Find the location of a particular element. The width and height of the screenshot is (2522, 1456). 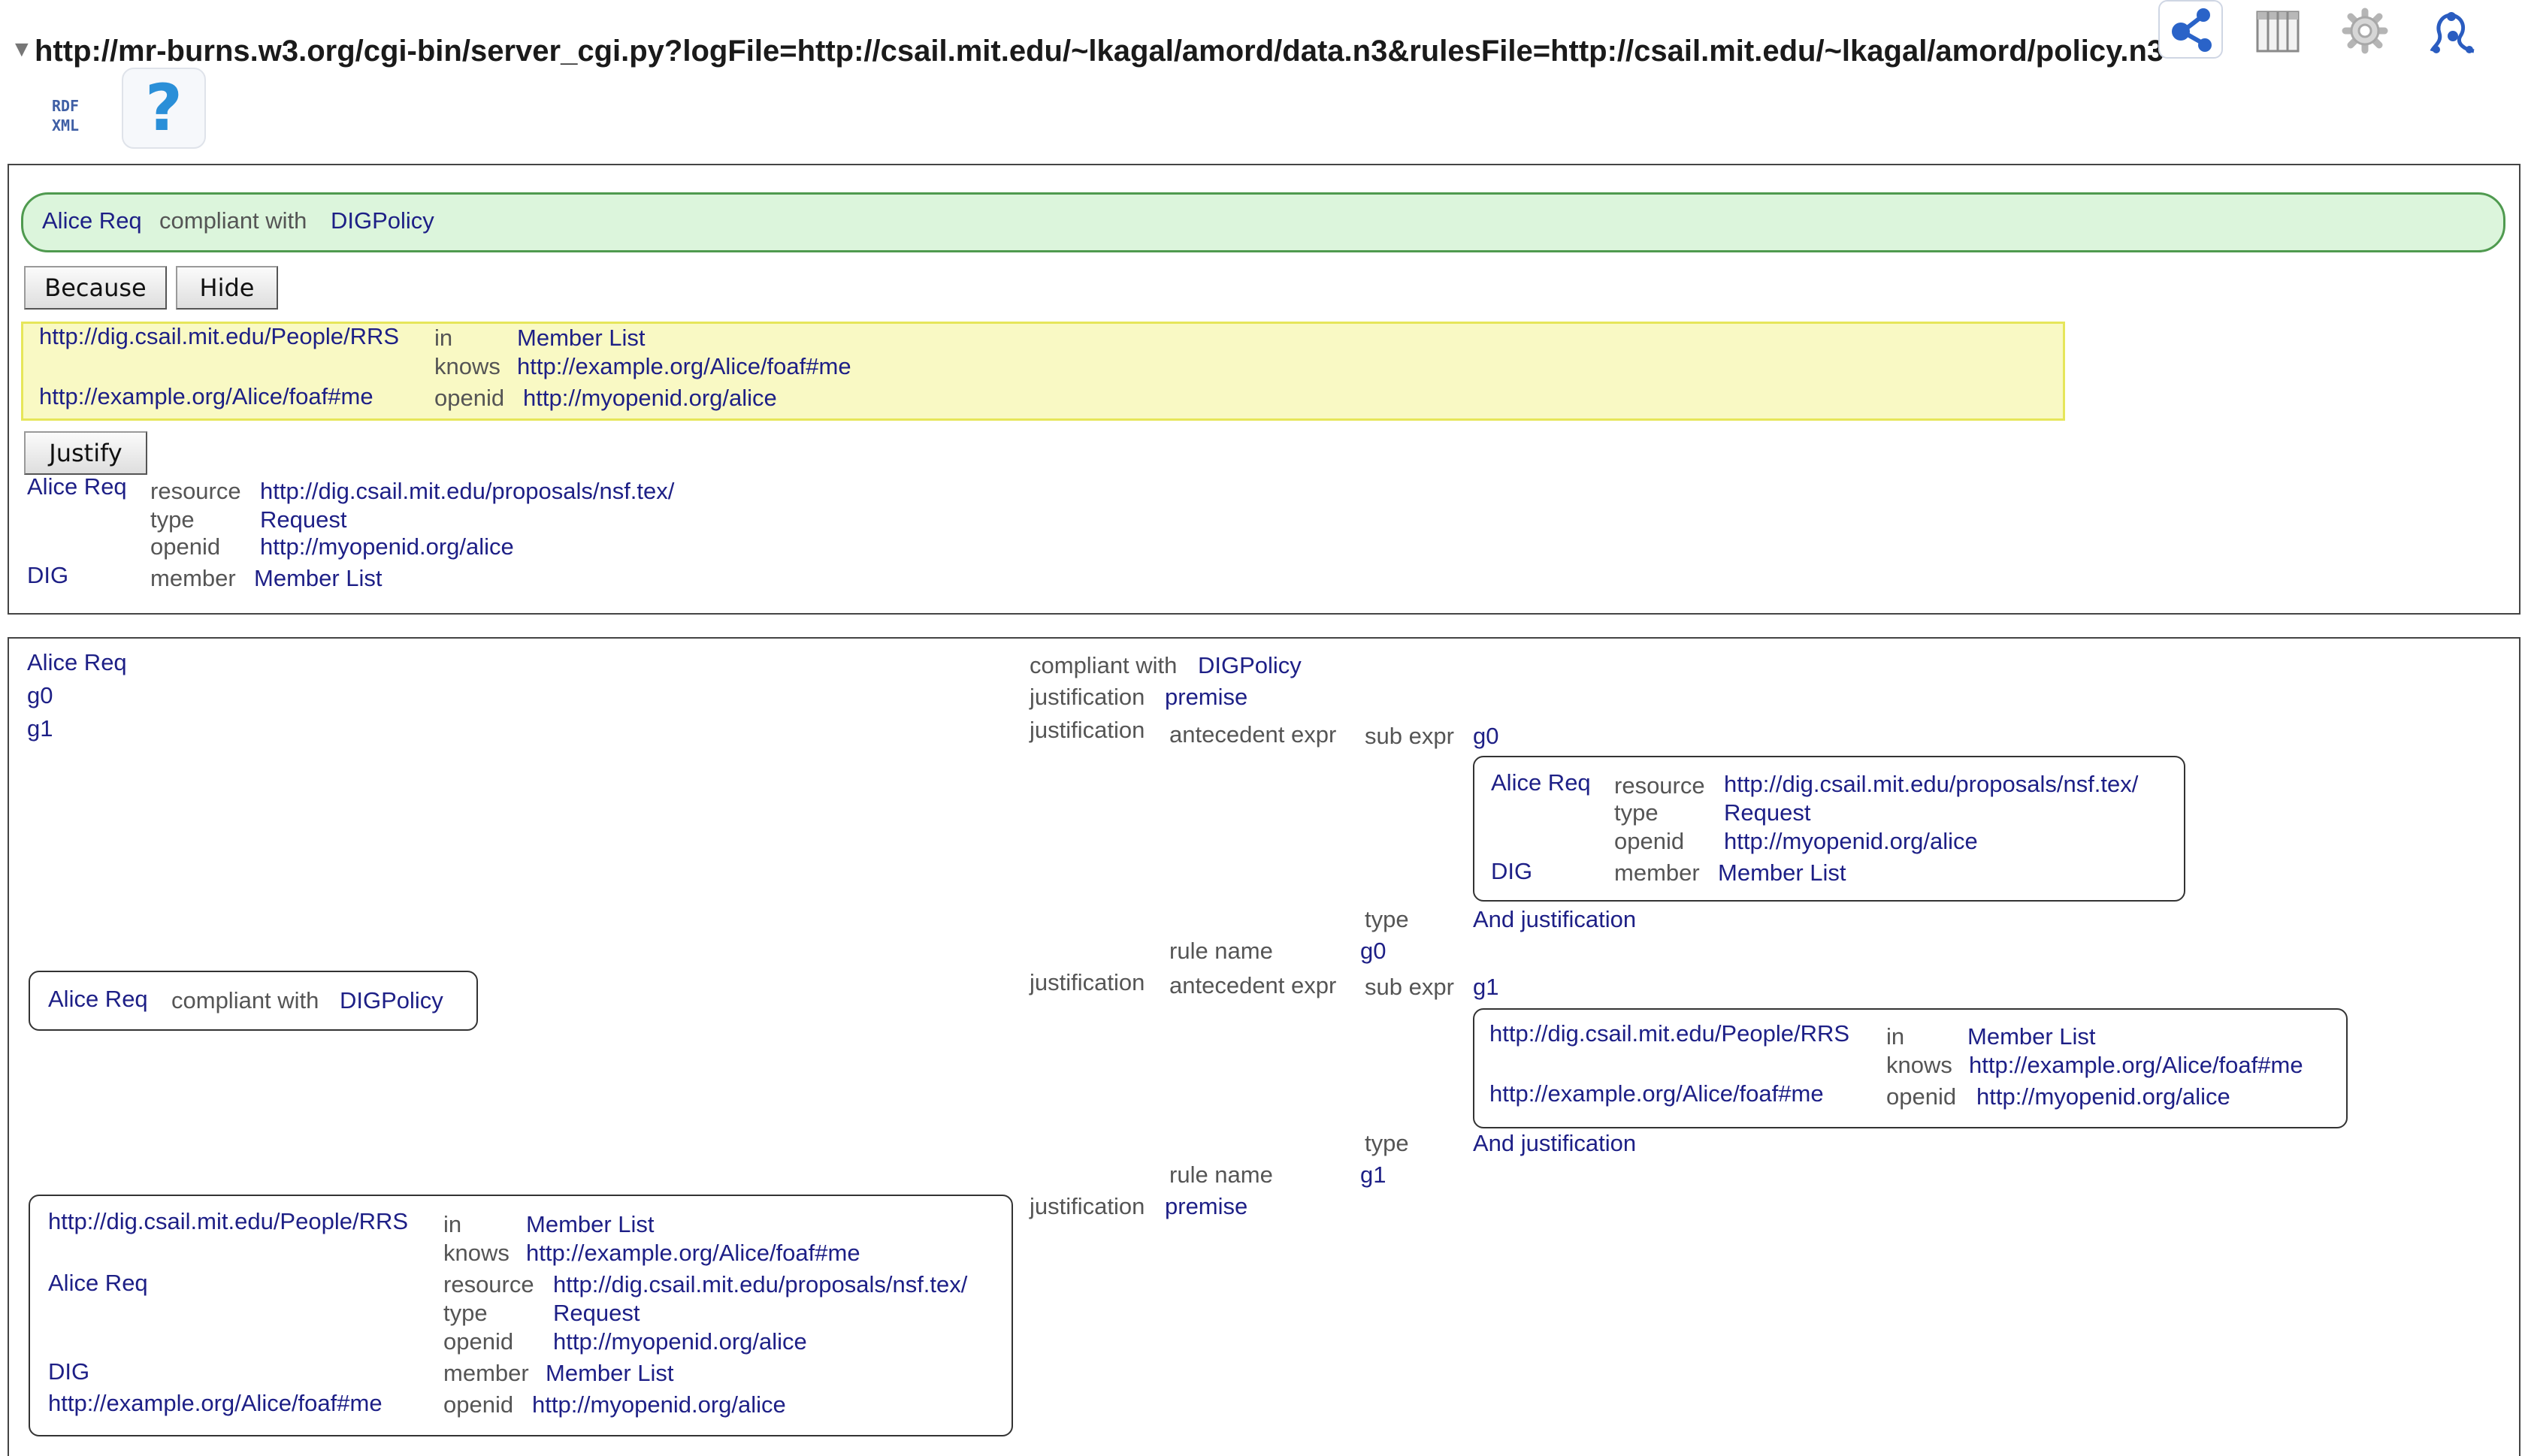

justify-button: Justify is located at coordinates (85, 453).